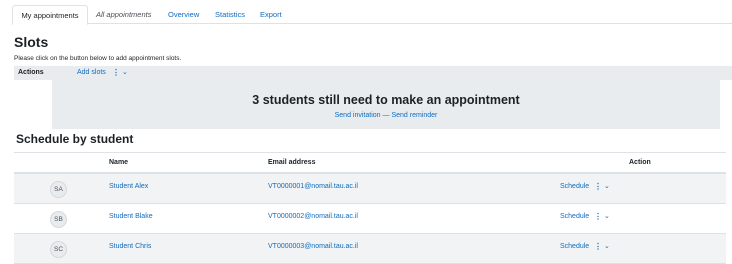 Image resolution: width=732 pixels, height=264 pixels. I want to click on page-title: Slots, so click(31, 42).